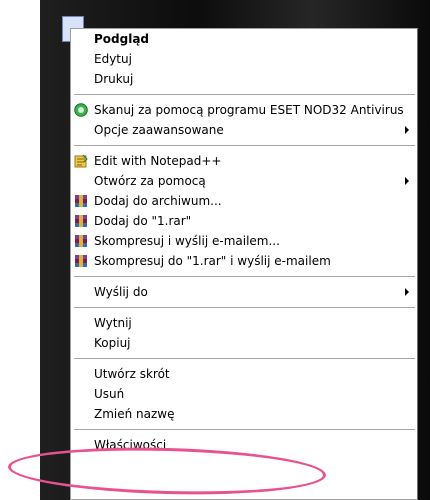  What do you see at coordinates (244, 161) in the screenshot?
I see `menu-item: Edit with Notepad++` at bounding box center [244, 161].